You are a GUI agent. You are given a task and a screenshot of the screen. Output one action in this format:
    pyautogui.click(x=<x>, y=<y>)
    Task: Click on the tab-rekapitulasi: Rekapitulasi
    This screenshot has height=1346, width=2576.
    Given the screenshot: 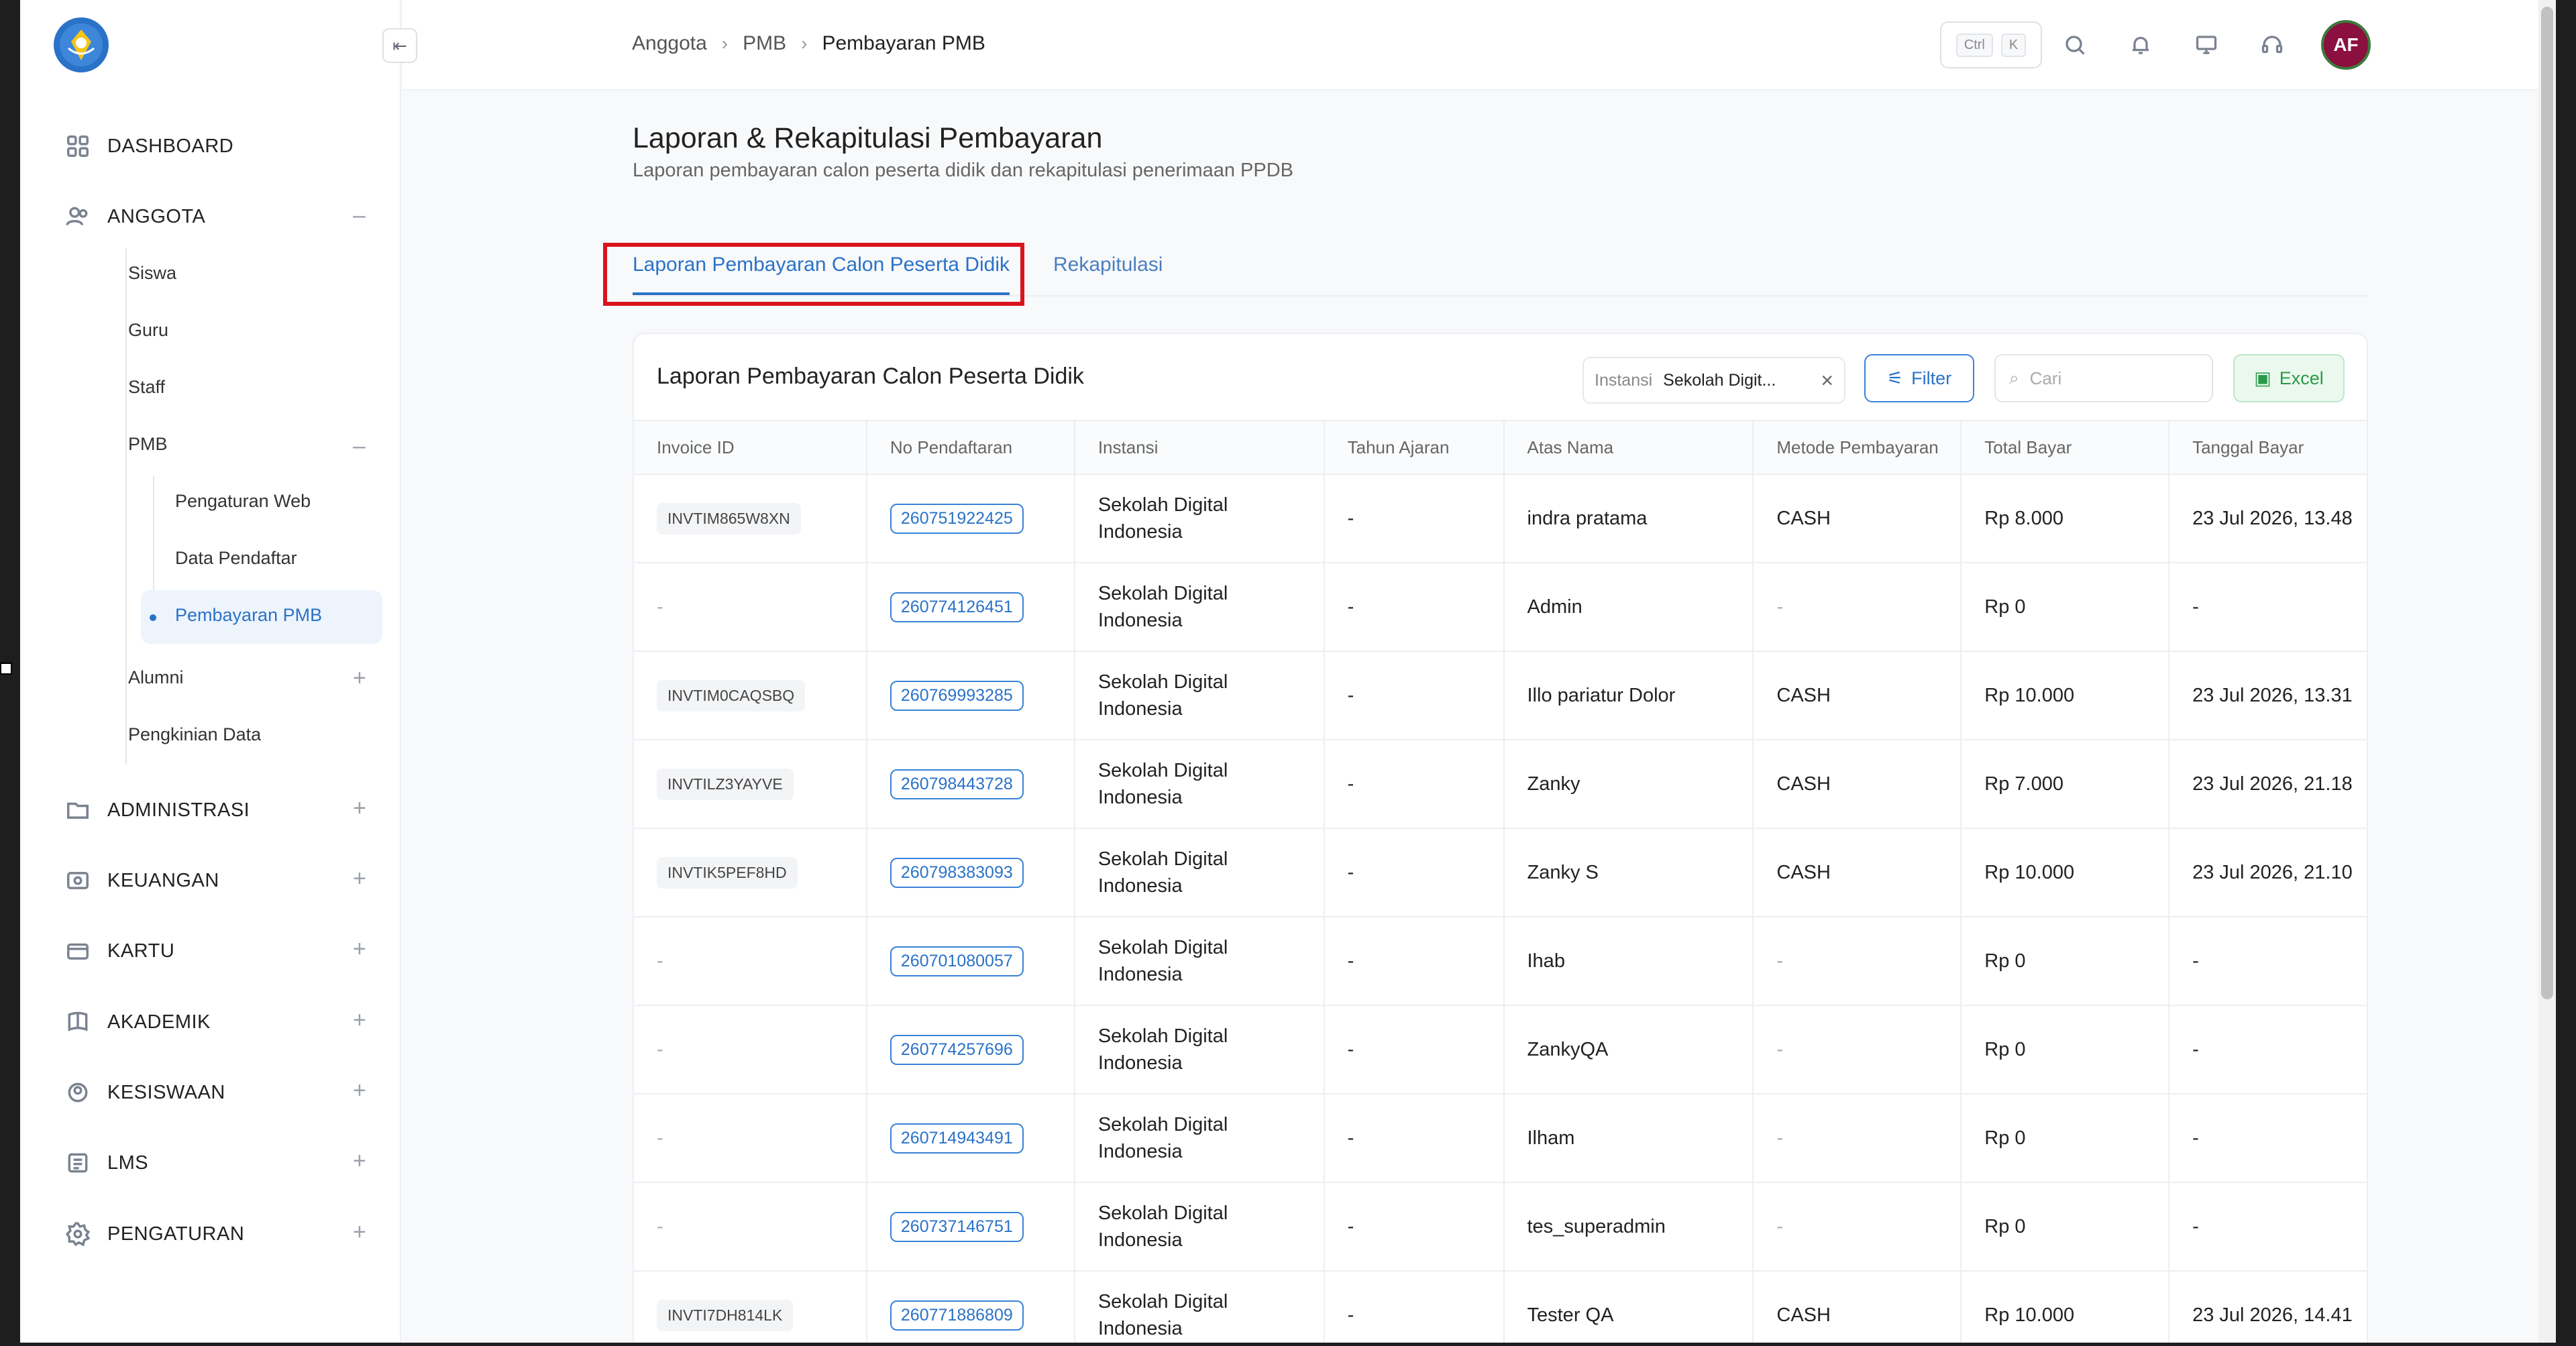 What is the action you would take?
    pyautogui.click(x=1108, y=265)
    